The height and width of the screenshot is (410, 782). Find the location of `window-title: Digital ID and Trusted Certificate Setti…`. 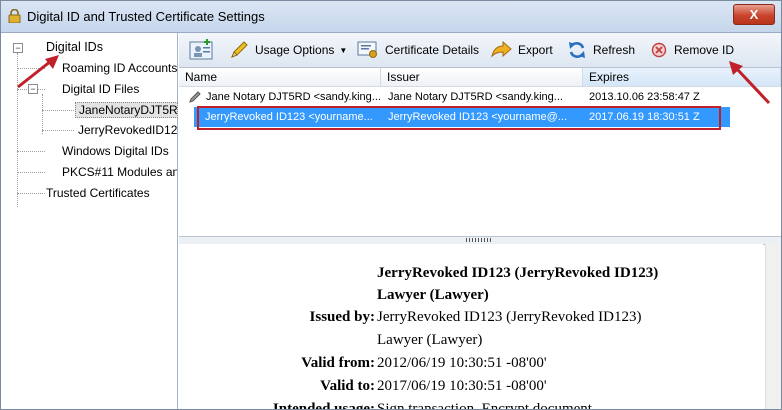

window-title: Digital ID and Trusted Certificate Setti… is located at coordinates (146, 16).